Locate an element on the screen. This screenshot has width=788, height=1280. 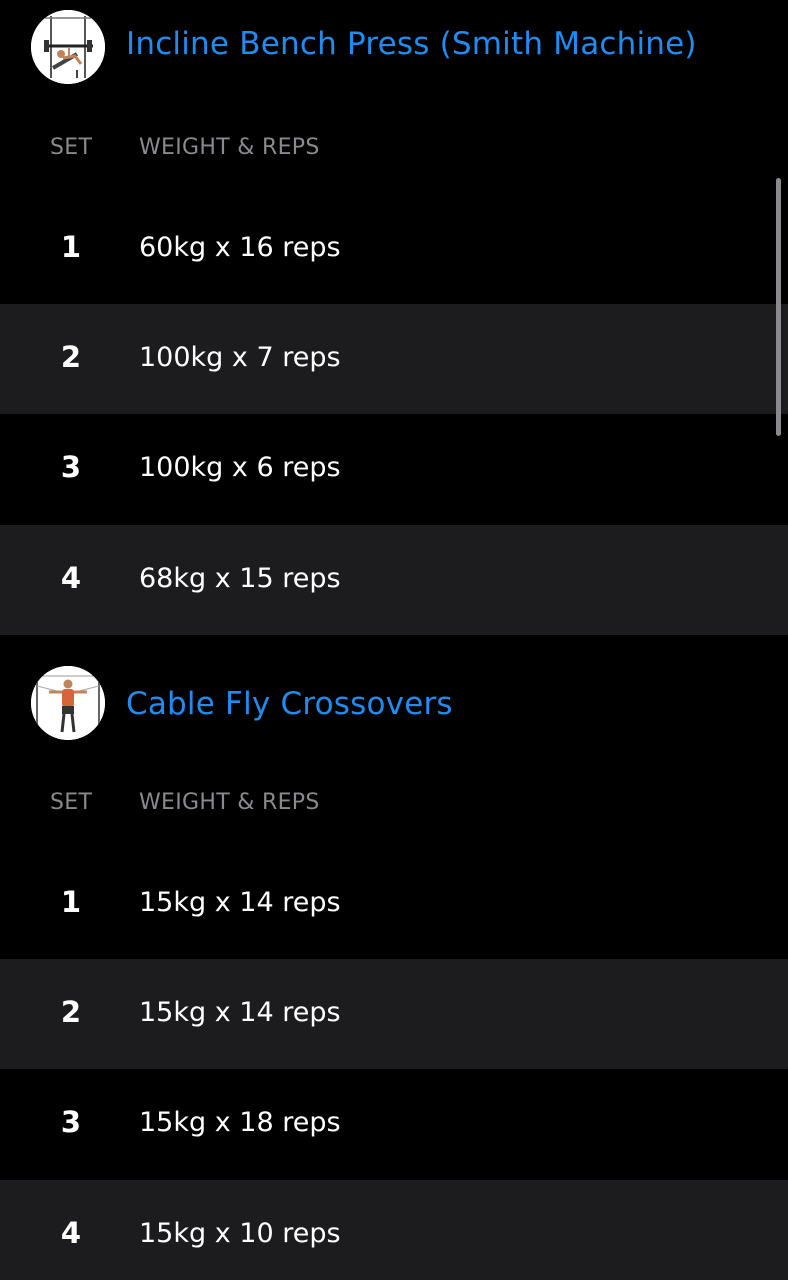
set-row: 2 100kg x 7 reps is located at coordinates (394, 359).